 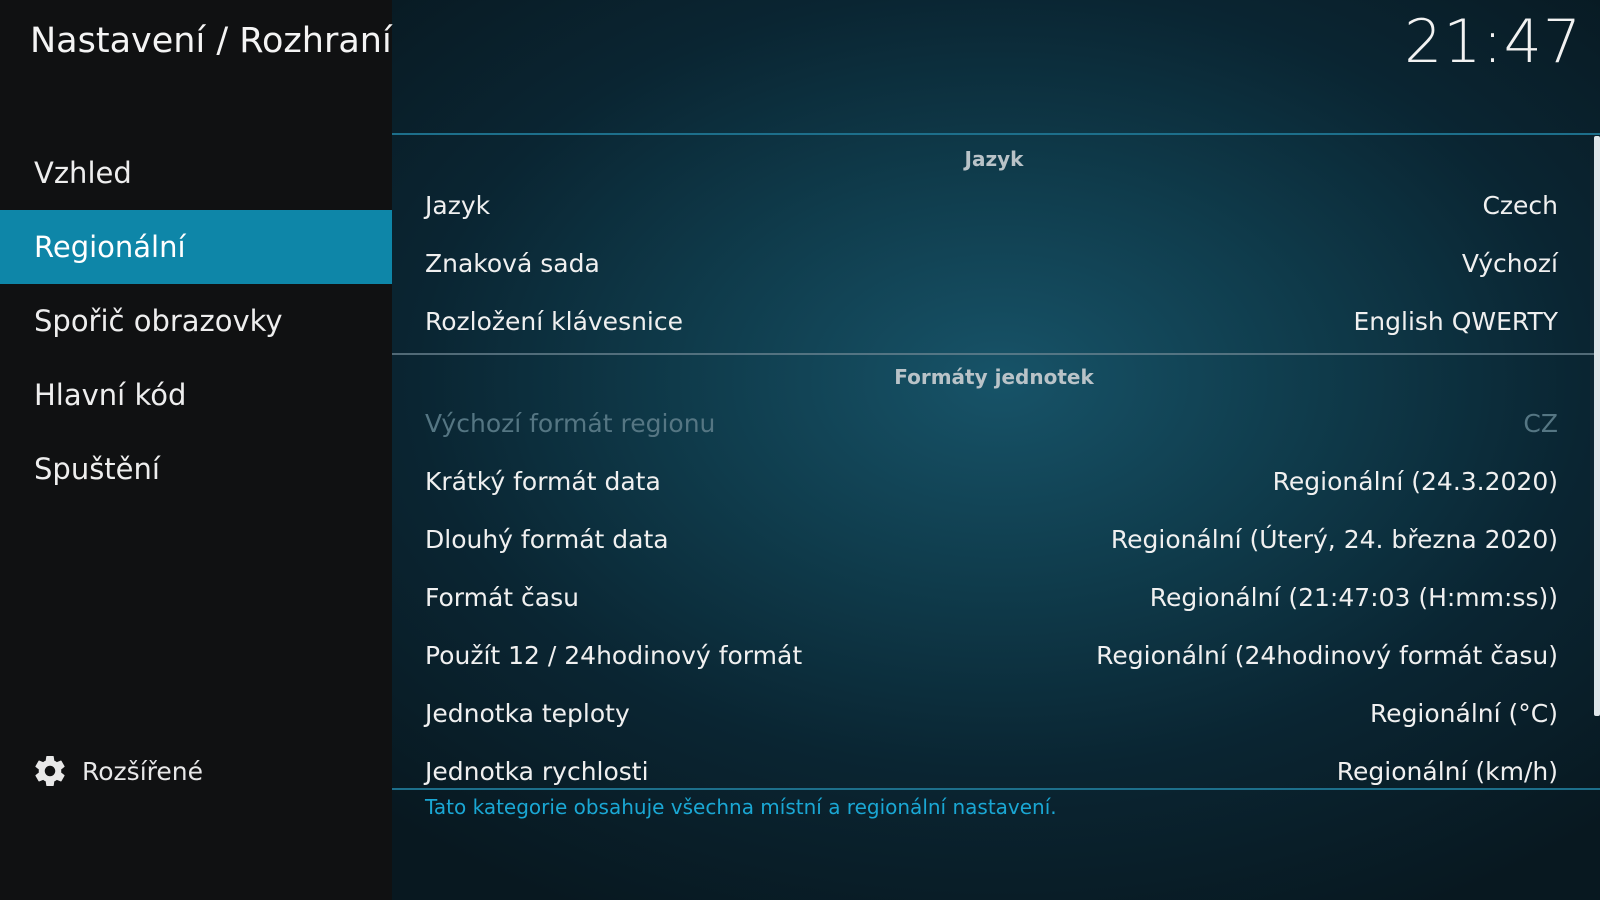 What do you see at coordinates (196, 469) in the screenshot?
I see `sidebar-item-spusteni: Spuštění` at bounding box center [196, 469].